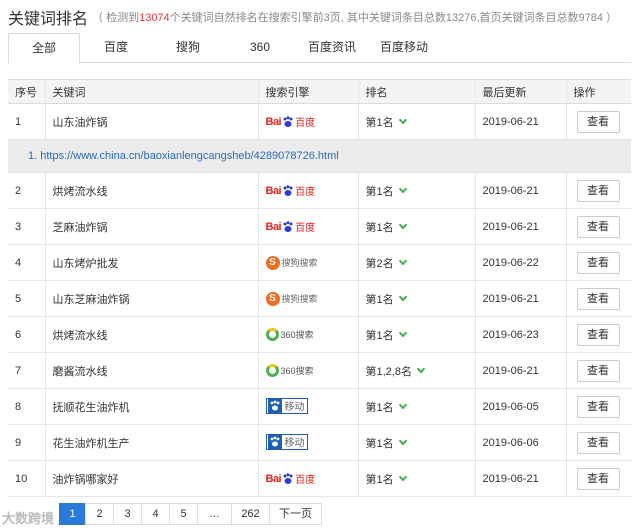 The width and height of the screenshot is (639, 532). Describe the element at coordinates (188, 48) in the screenshot. I see `tab-sogou: 搜狗` at that location.